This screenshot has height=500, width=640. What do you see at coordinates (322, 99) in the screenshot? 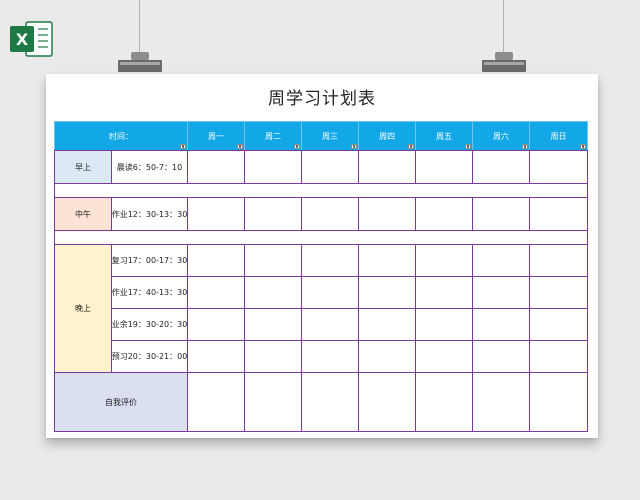
I see `sheet-title: 周学习计划表` at bounding box center [322, 99].